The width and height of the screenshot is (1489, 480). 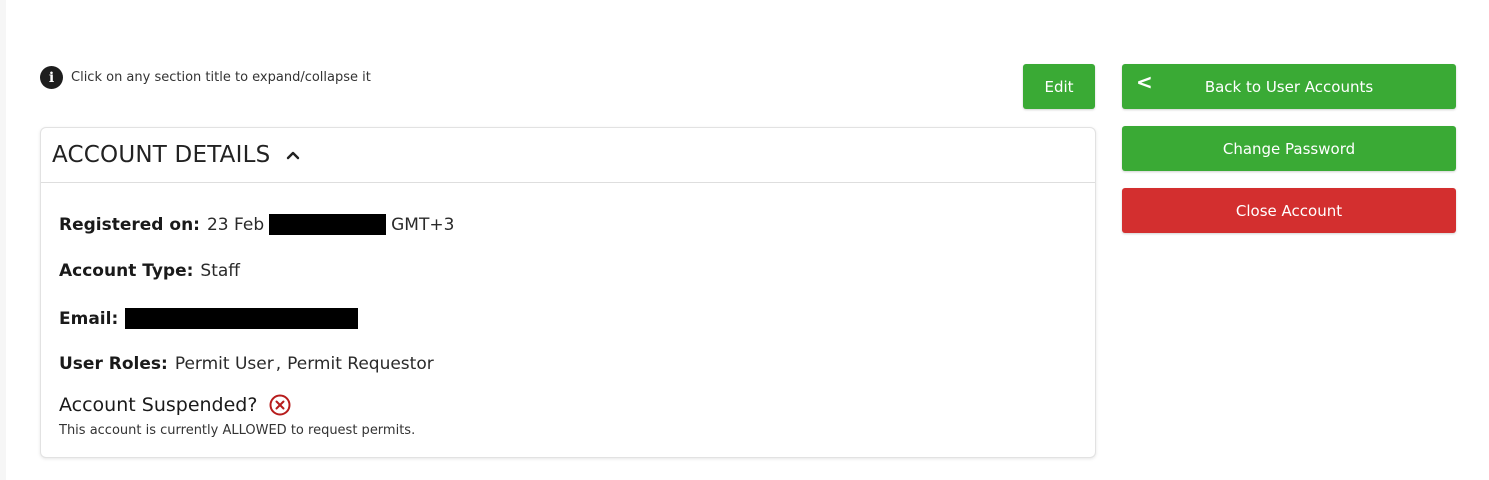 I want to click on change-password-label: Change Password, so click(x=1289, y=148).